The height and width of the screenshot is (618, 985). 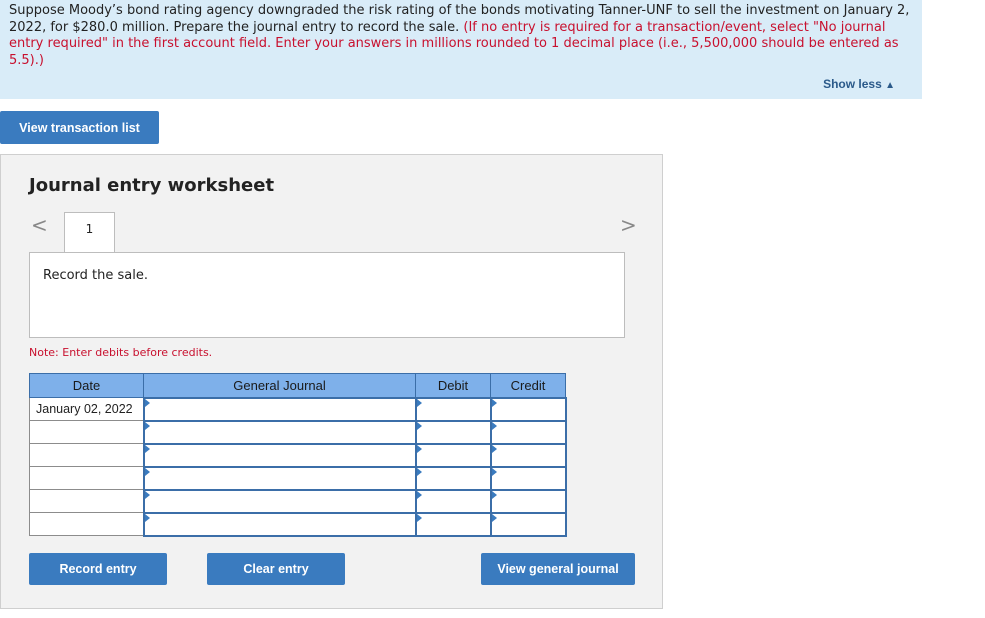 I want to click on column-header-credit: Credit, so click(x=528, y=385).